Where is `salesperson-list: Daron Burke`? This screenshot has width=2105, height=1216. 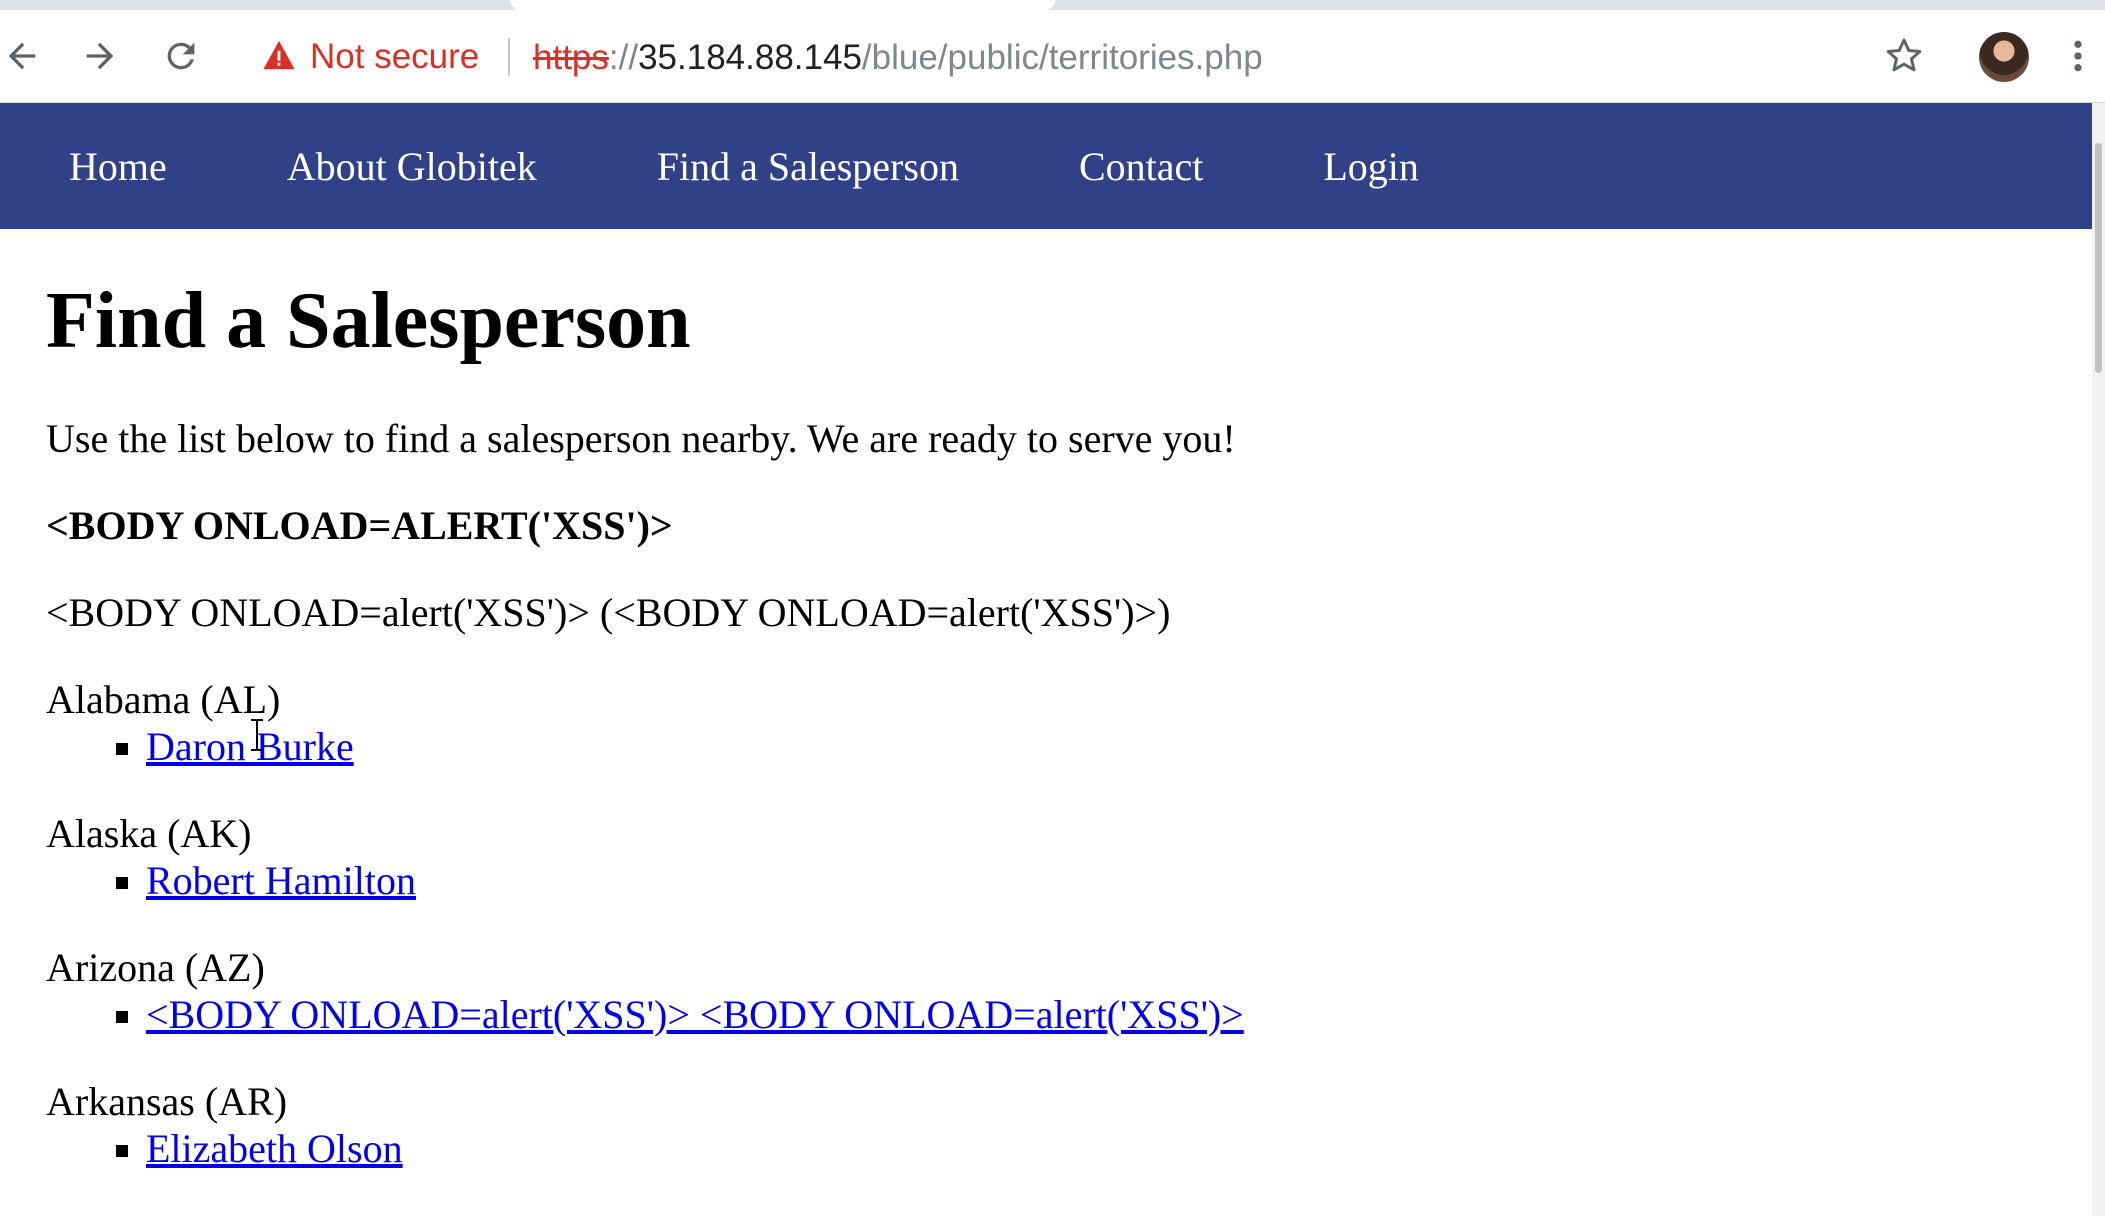
salesperson-list: Daron Burke is located at coordinates (1061, 747).